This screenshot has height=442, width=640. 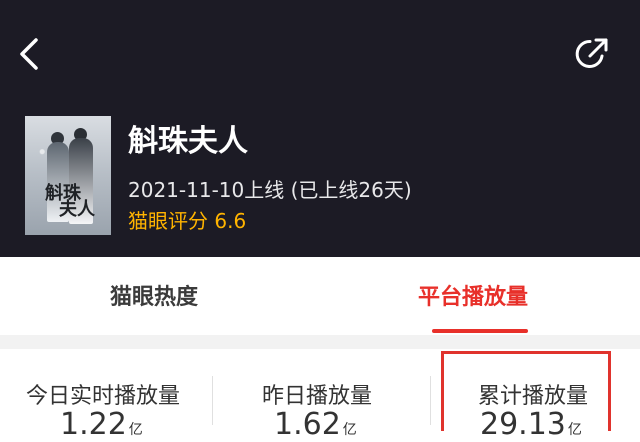 I want to click on share-icon, so click(x=591, y=53).